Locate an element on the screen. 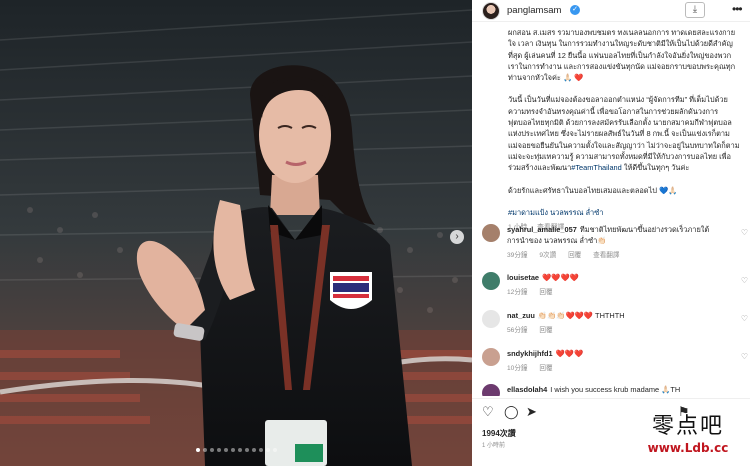 This screenshot has width=750, height=466. comment-time: 12分鐘 is located at coordinates (517, 292).